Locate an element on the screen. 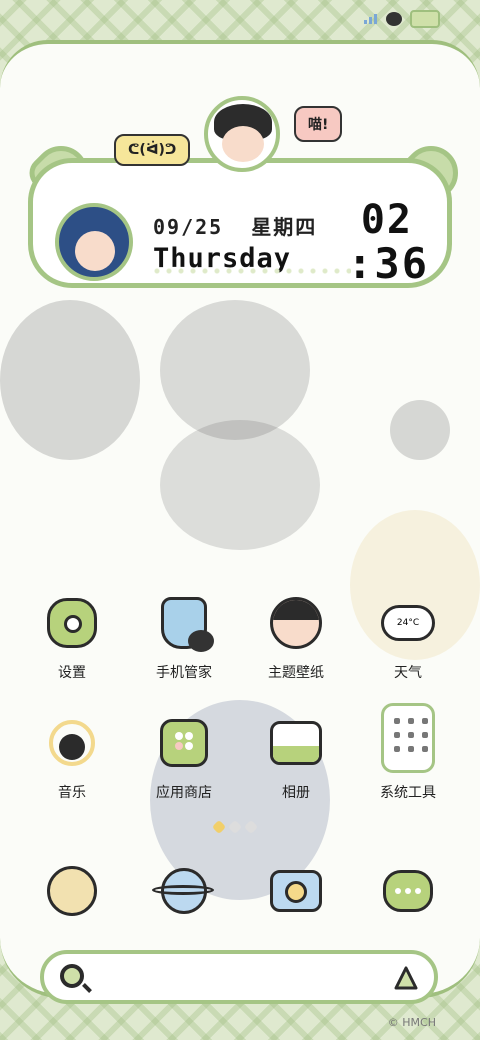 Image resolution: width=480 pixels, height=1040 pixels. settings-flower-icon is located at coordinates (72, 623).